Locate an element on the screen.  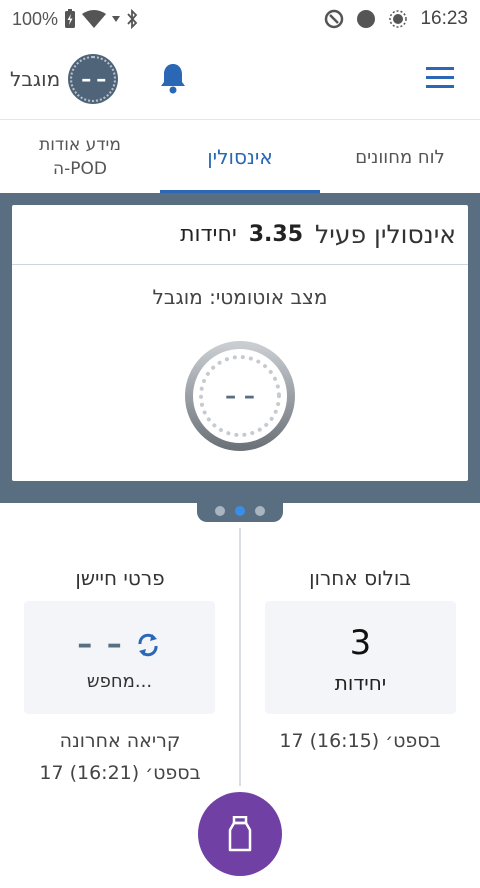
pager-dot-active is located at coordinates (240, 511).